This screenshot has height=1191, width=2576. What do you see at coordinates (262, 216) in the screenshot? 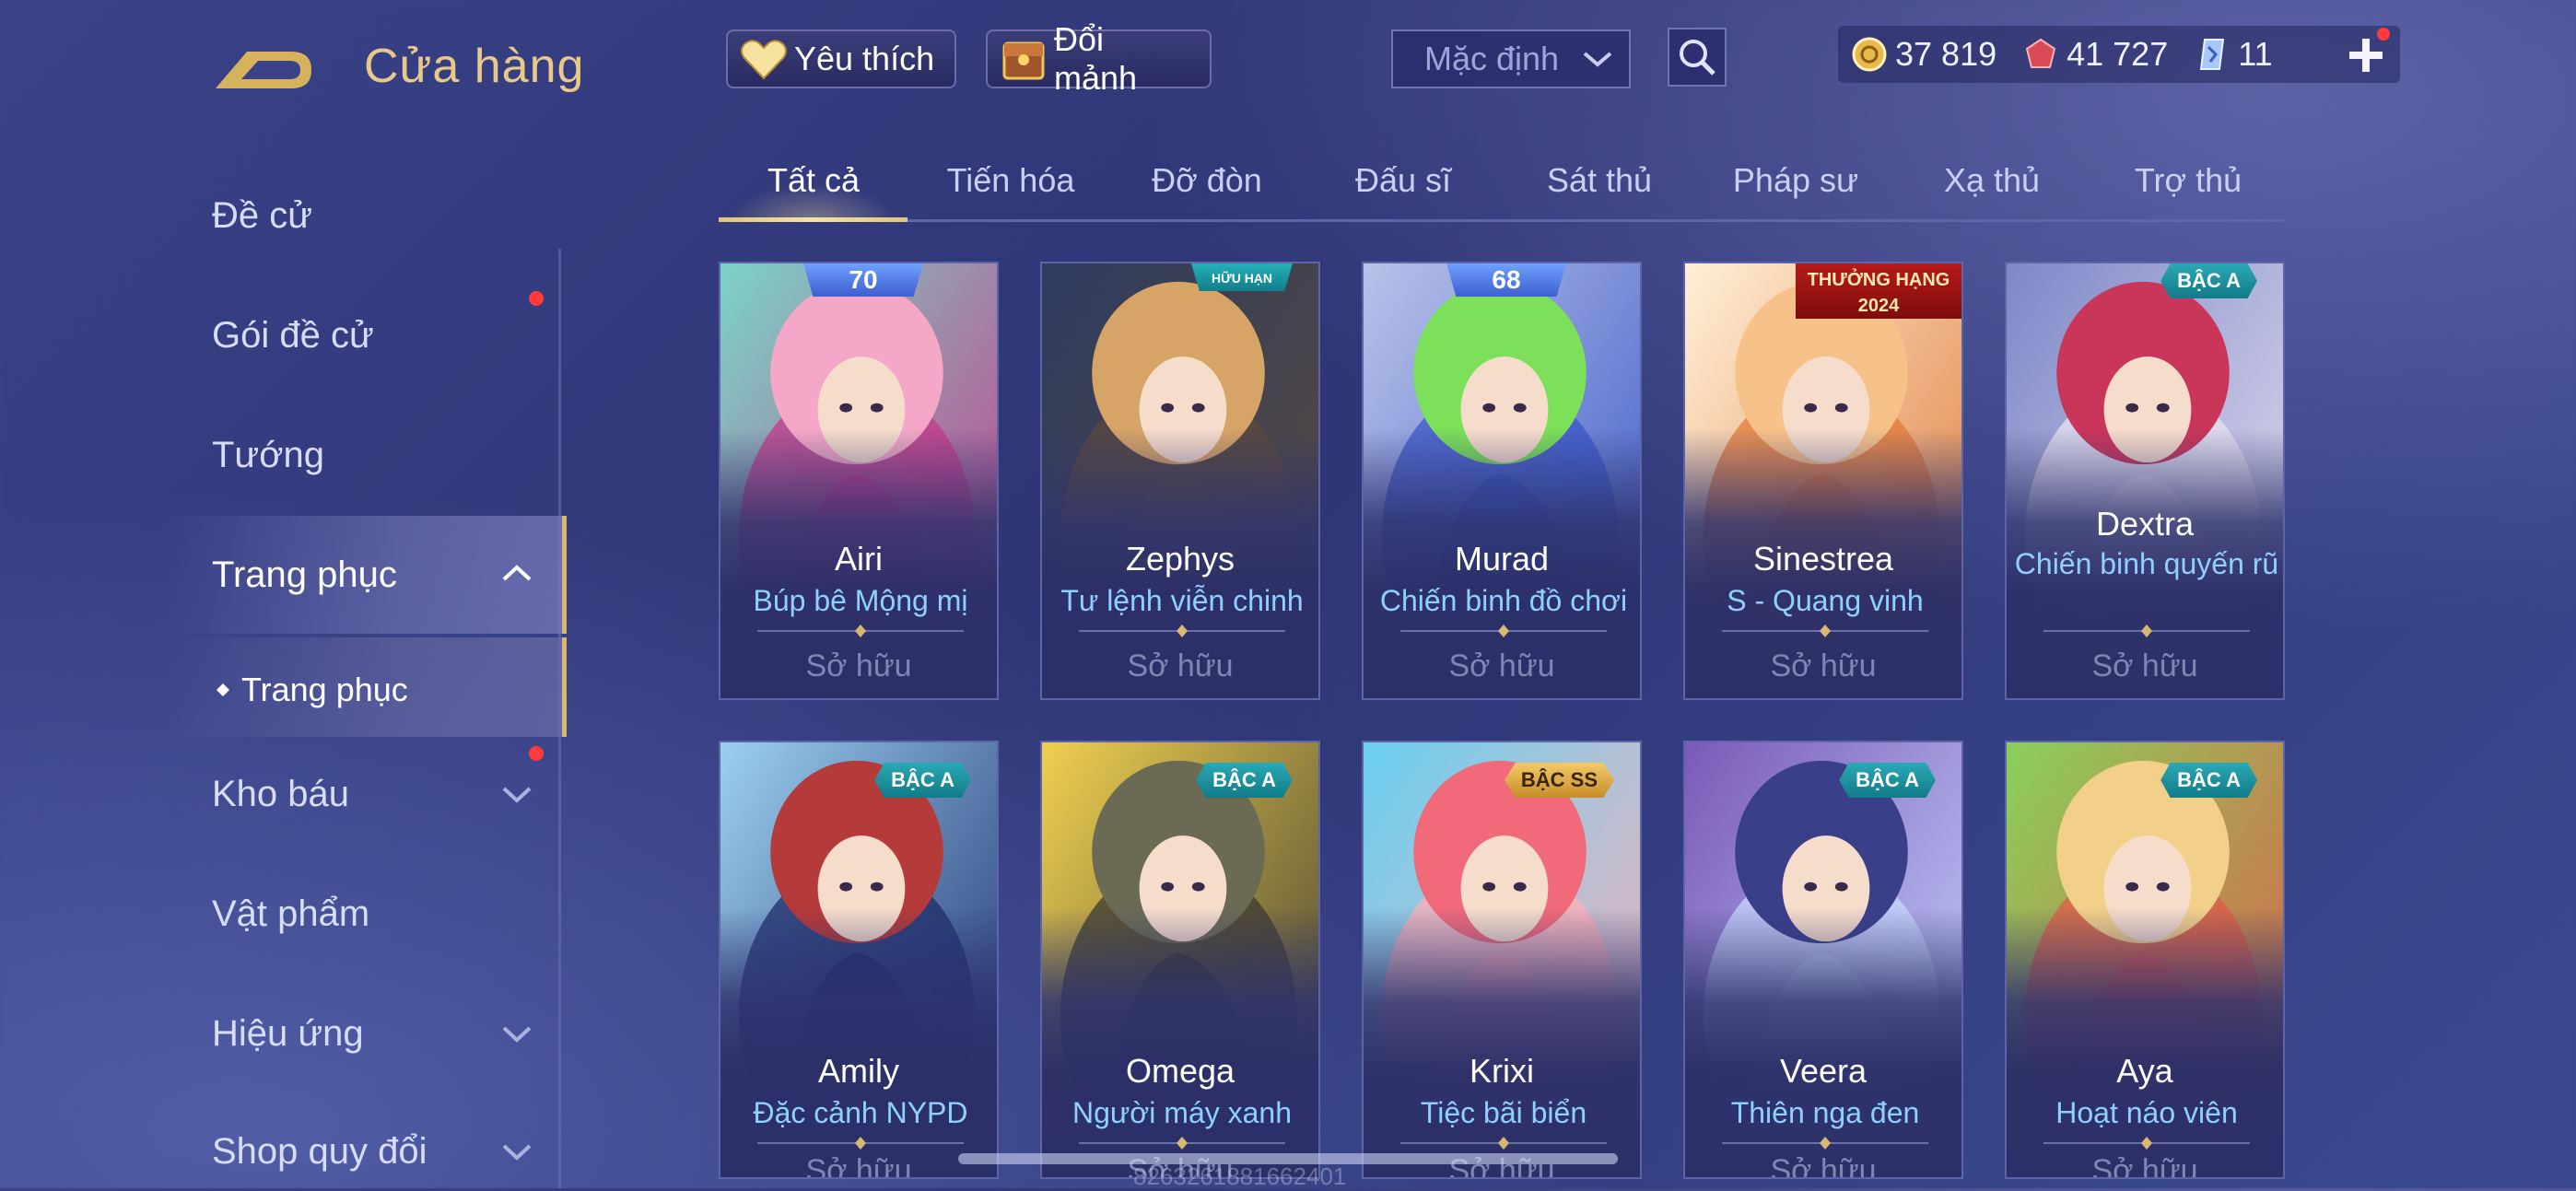
I see `sidebar-item-recommended: Đề cử` at bounding box center [262, 216].